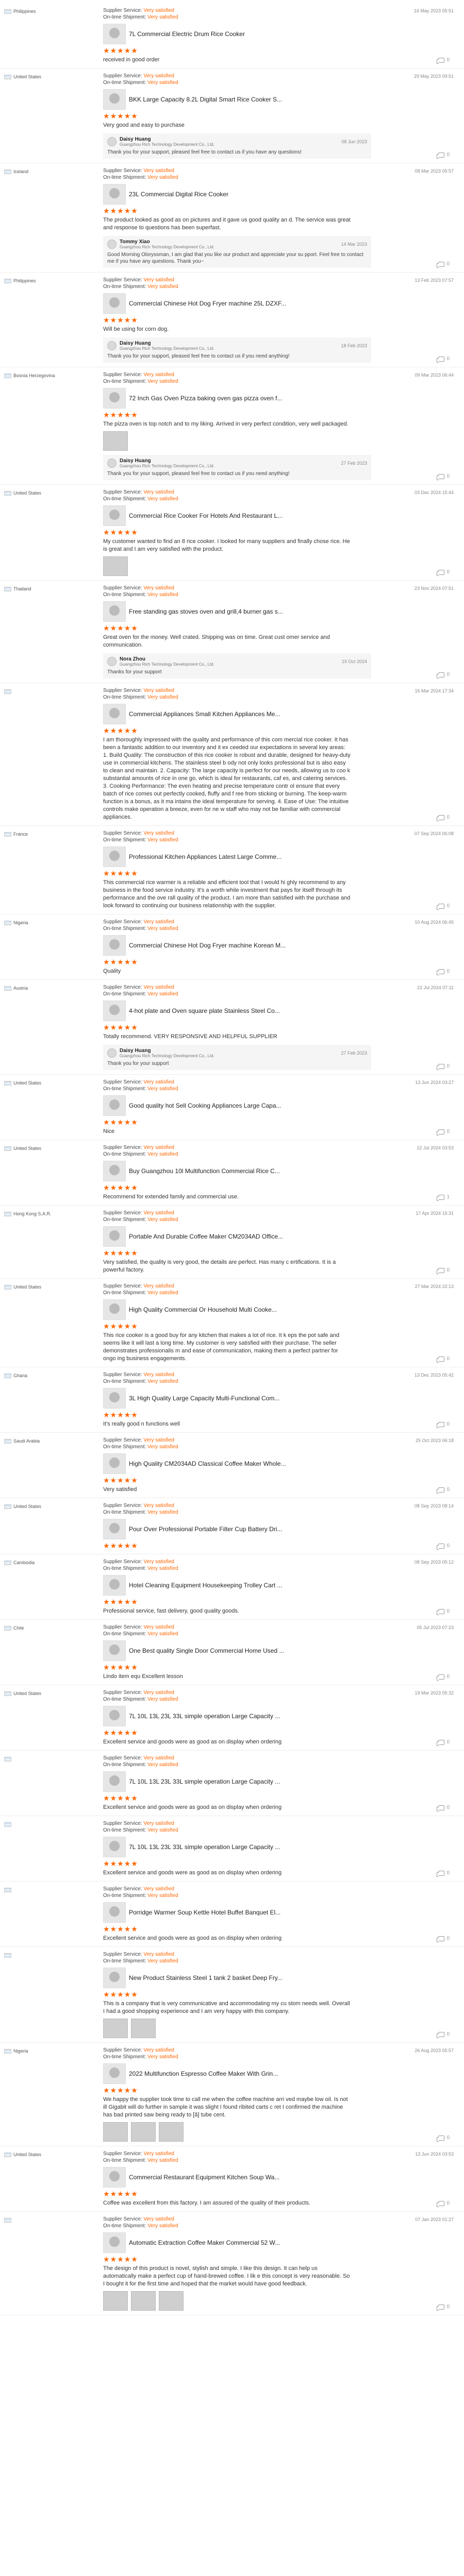 This screenshot has width=464, height=2576. Describe the element at coordinates (278, 34) in the screenshot. I see `product-summary: 7L Commercial Electric Drum Rice Cooker` at that location.